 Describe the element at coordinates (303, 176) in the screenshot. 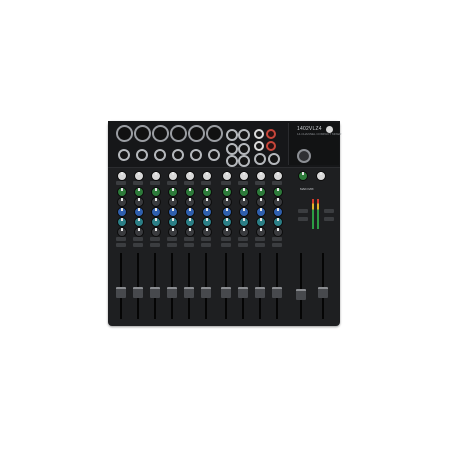

I see `aux-master-knob` at that location.